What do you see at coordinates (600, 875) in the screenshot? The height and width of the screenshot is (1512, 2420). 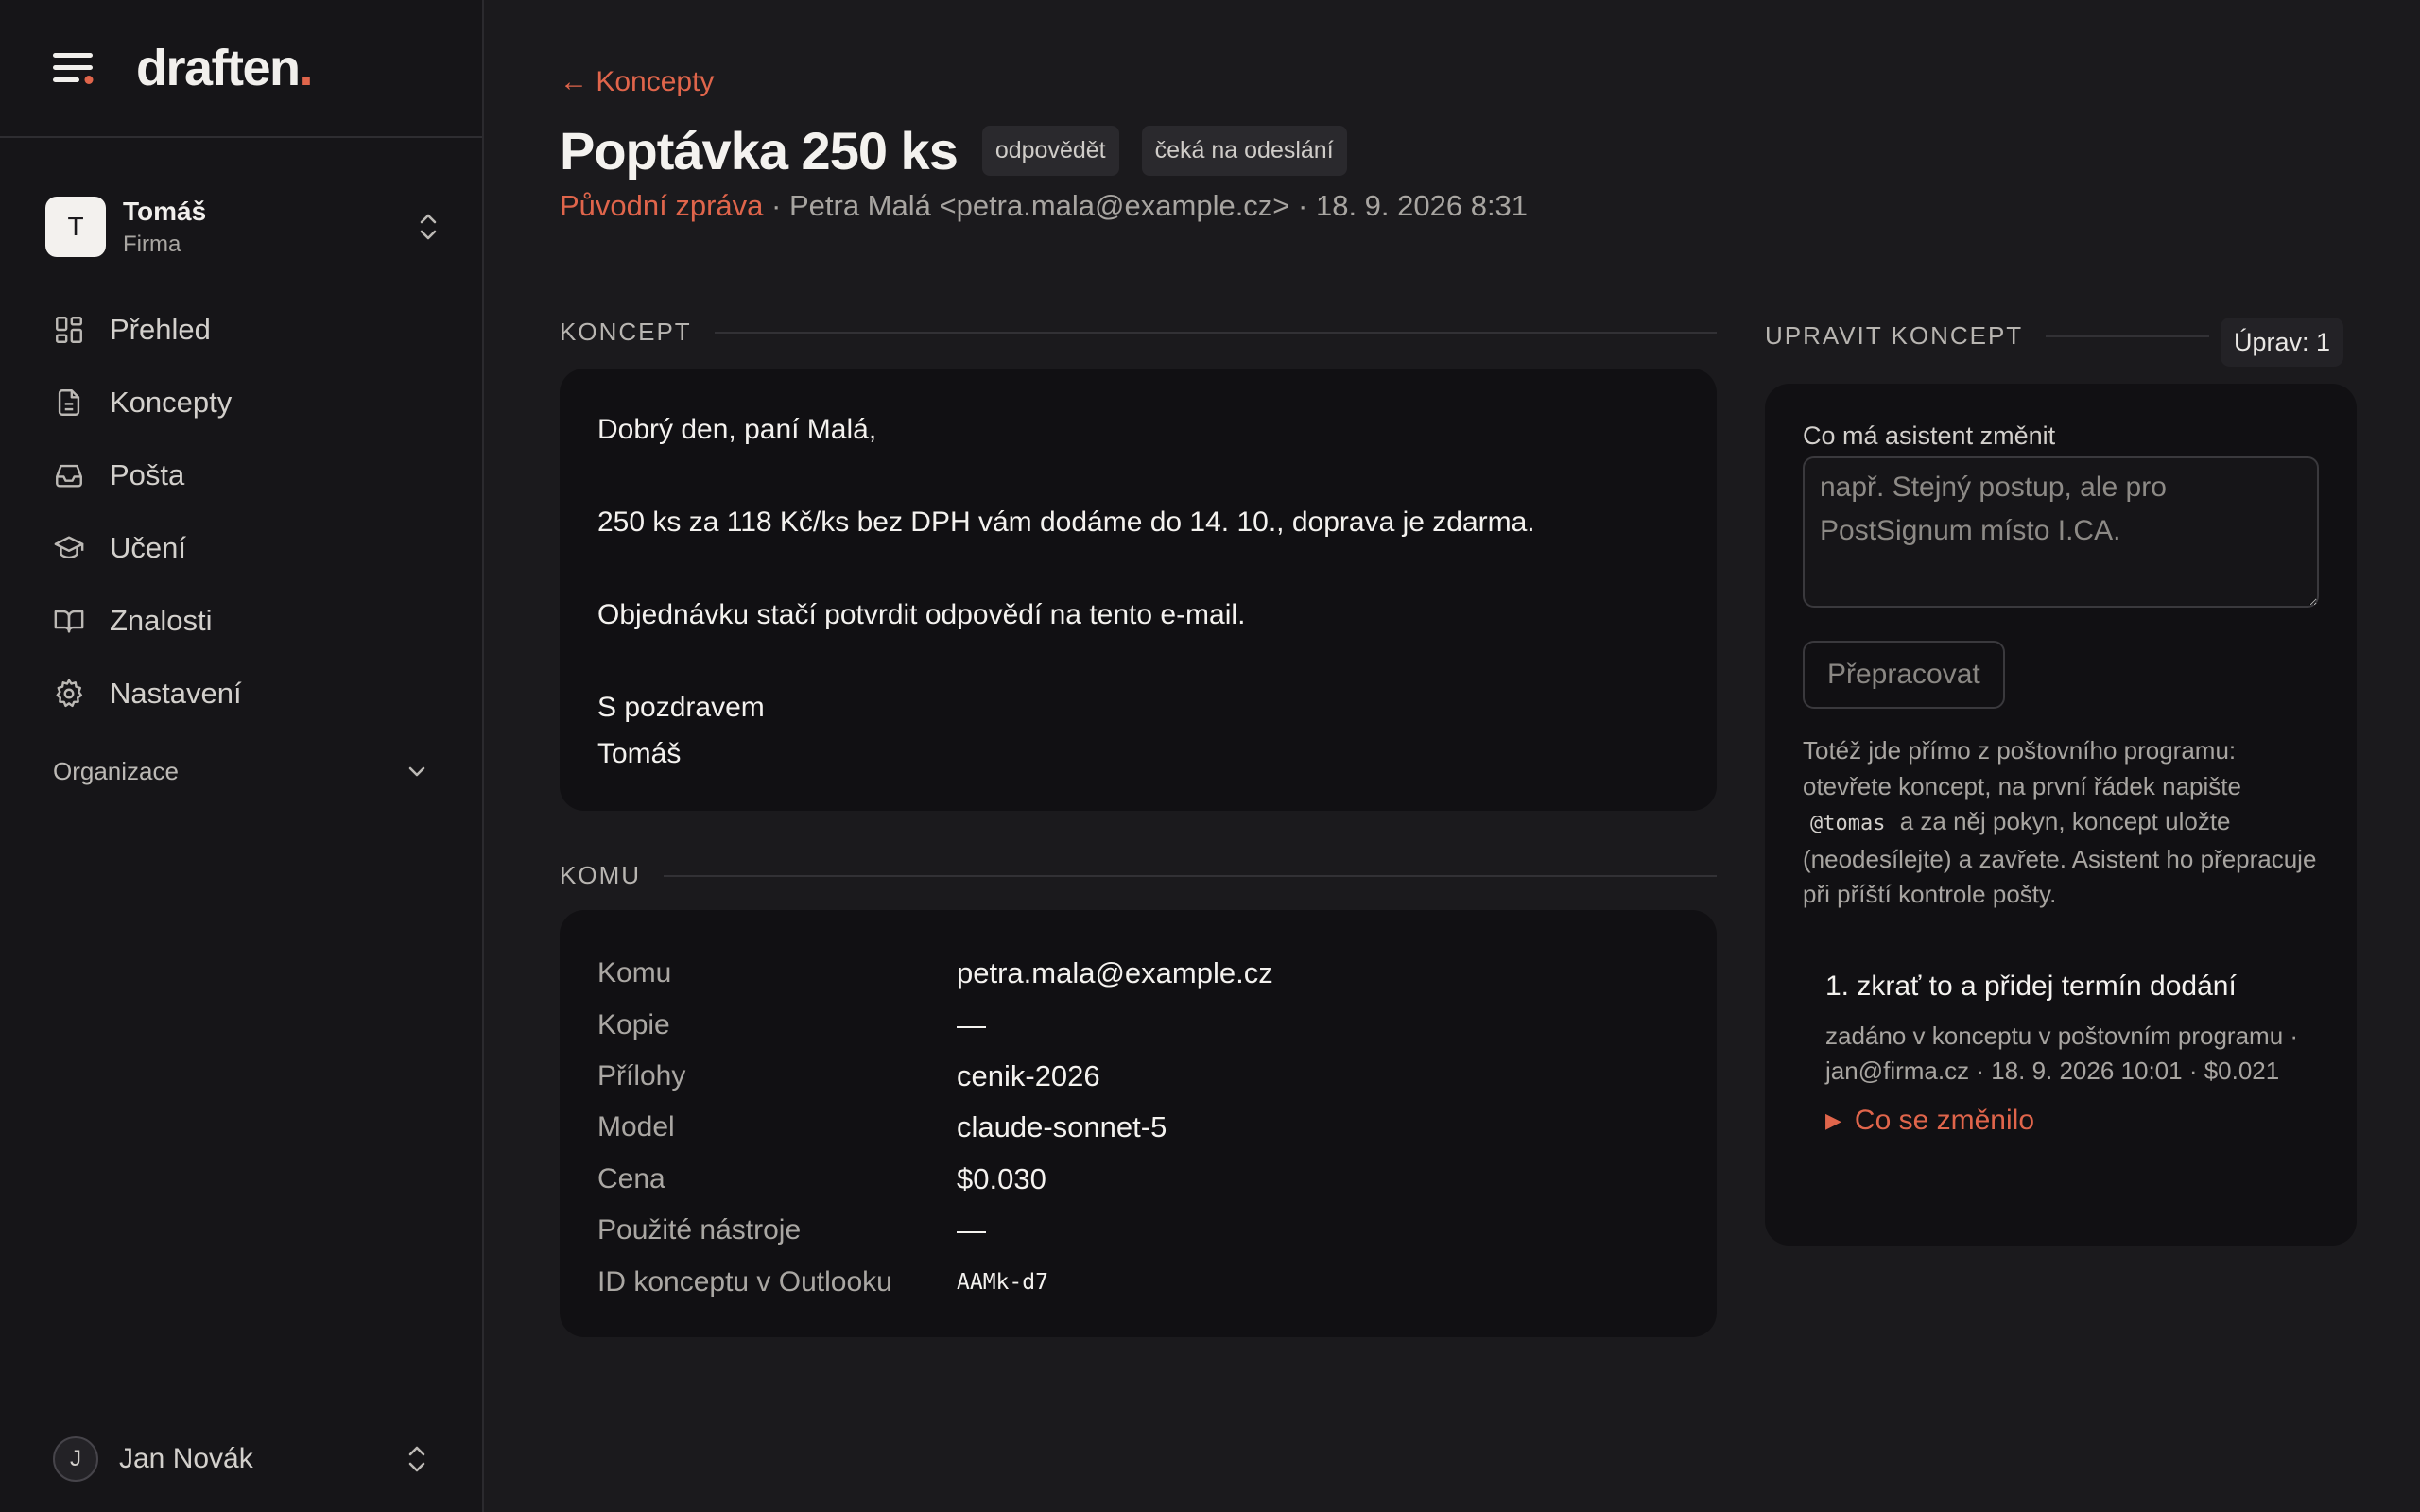 I see `section-title: KOMU` at bounding box center [600, 875].